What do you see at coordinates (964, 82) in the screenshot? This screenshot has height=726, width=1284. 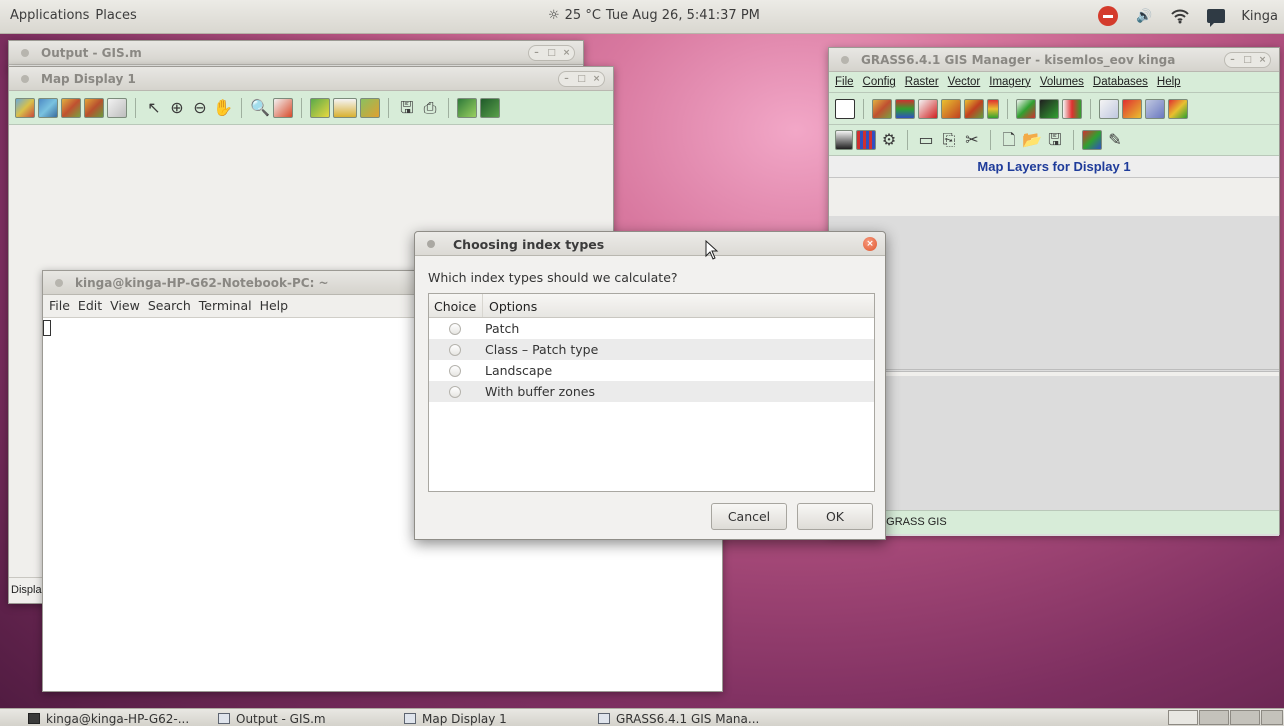 I see `grass-menu-vector: Vector` at bounding box center [964, 82].